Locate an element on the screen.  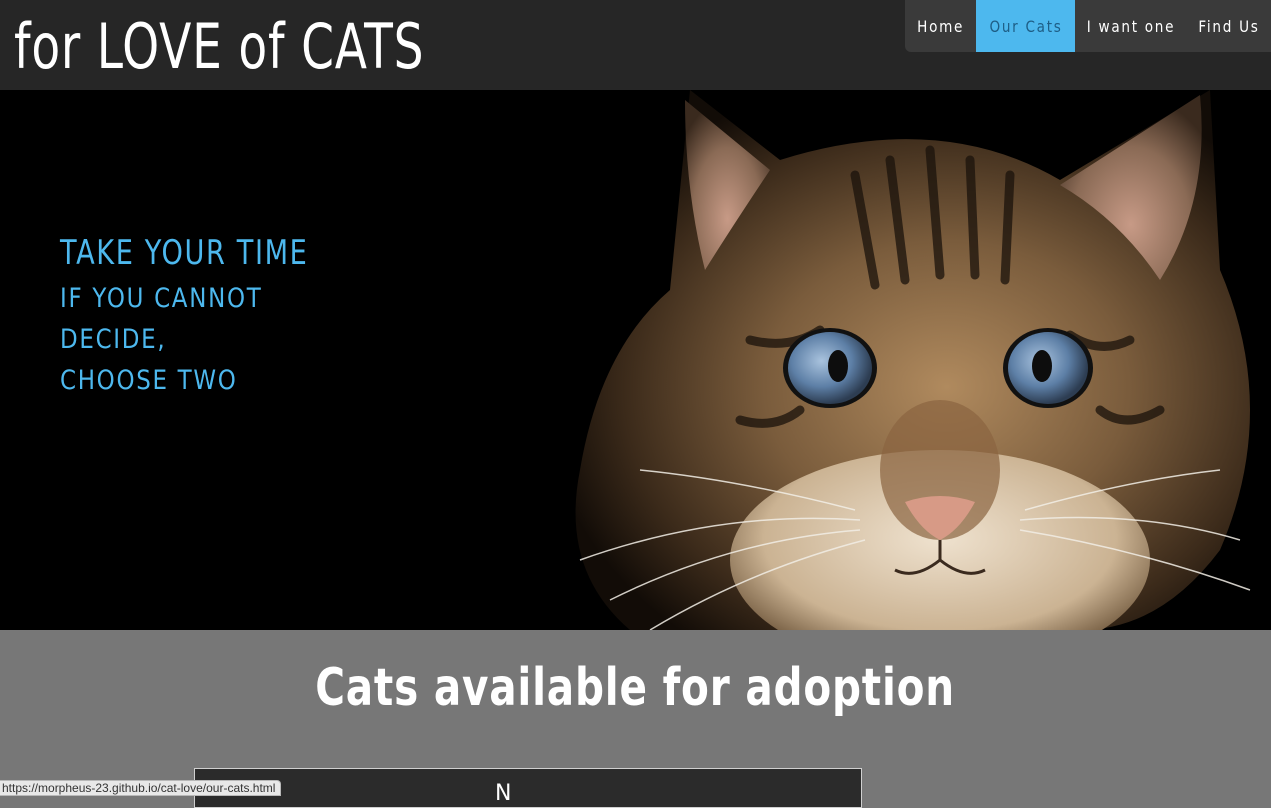
cats-table: N is located at coordinates (528, 788).